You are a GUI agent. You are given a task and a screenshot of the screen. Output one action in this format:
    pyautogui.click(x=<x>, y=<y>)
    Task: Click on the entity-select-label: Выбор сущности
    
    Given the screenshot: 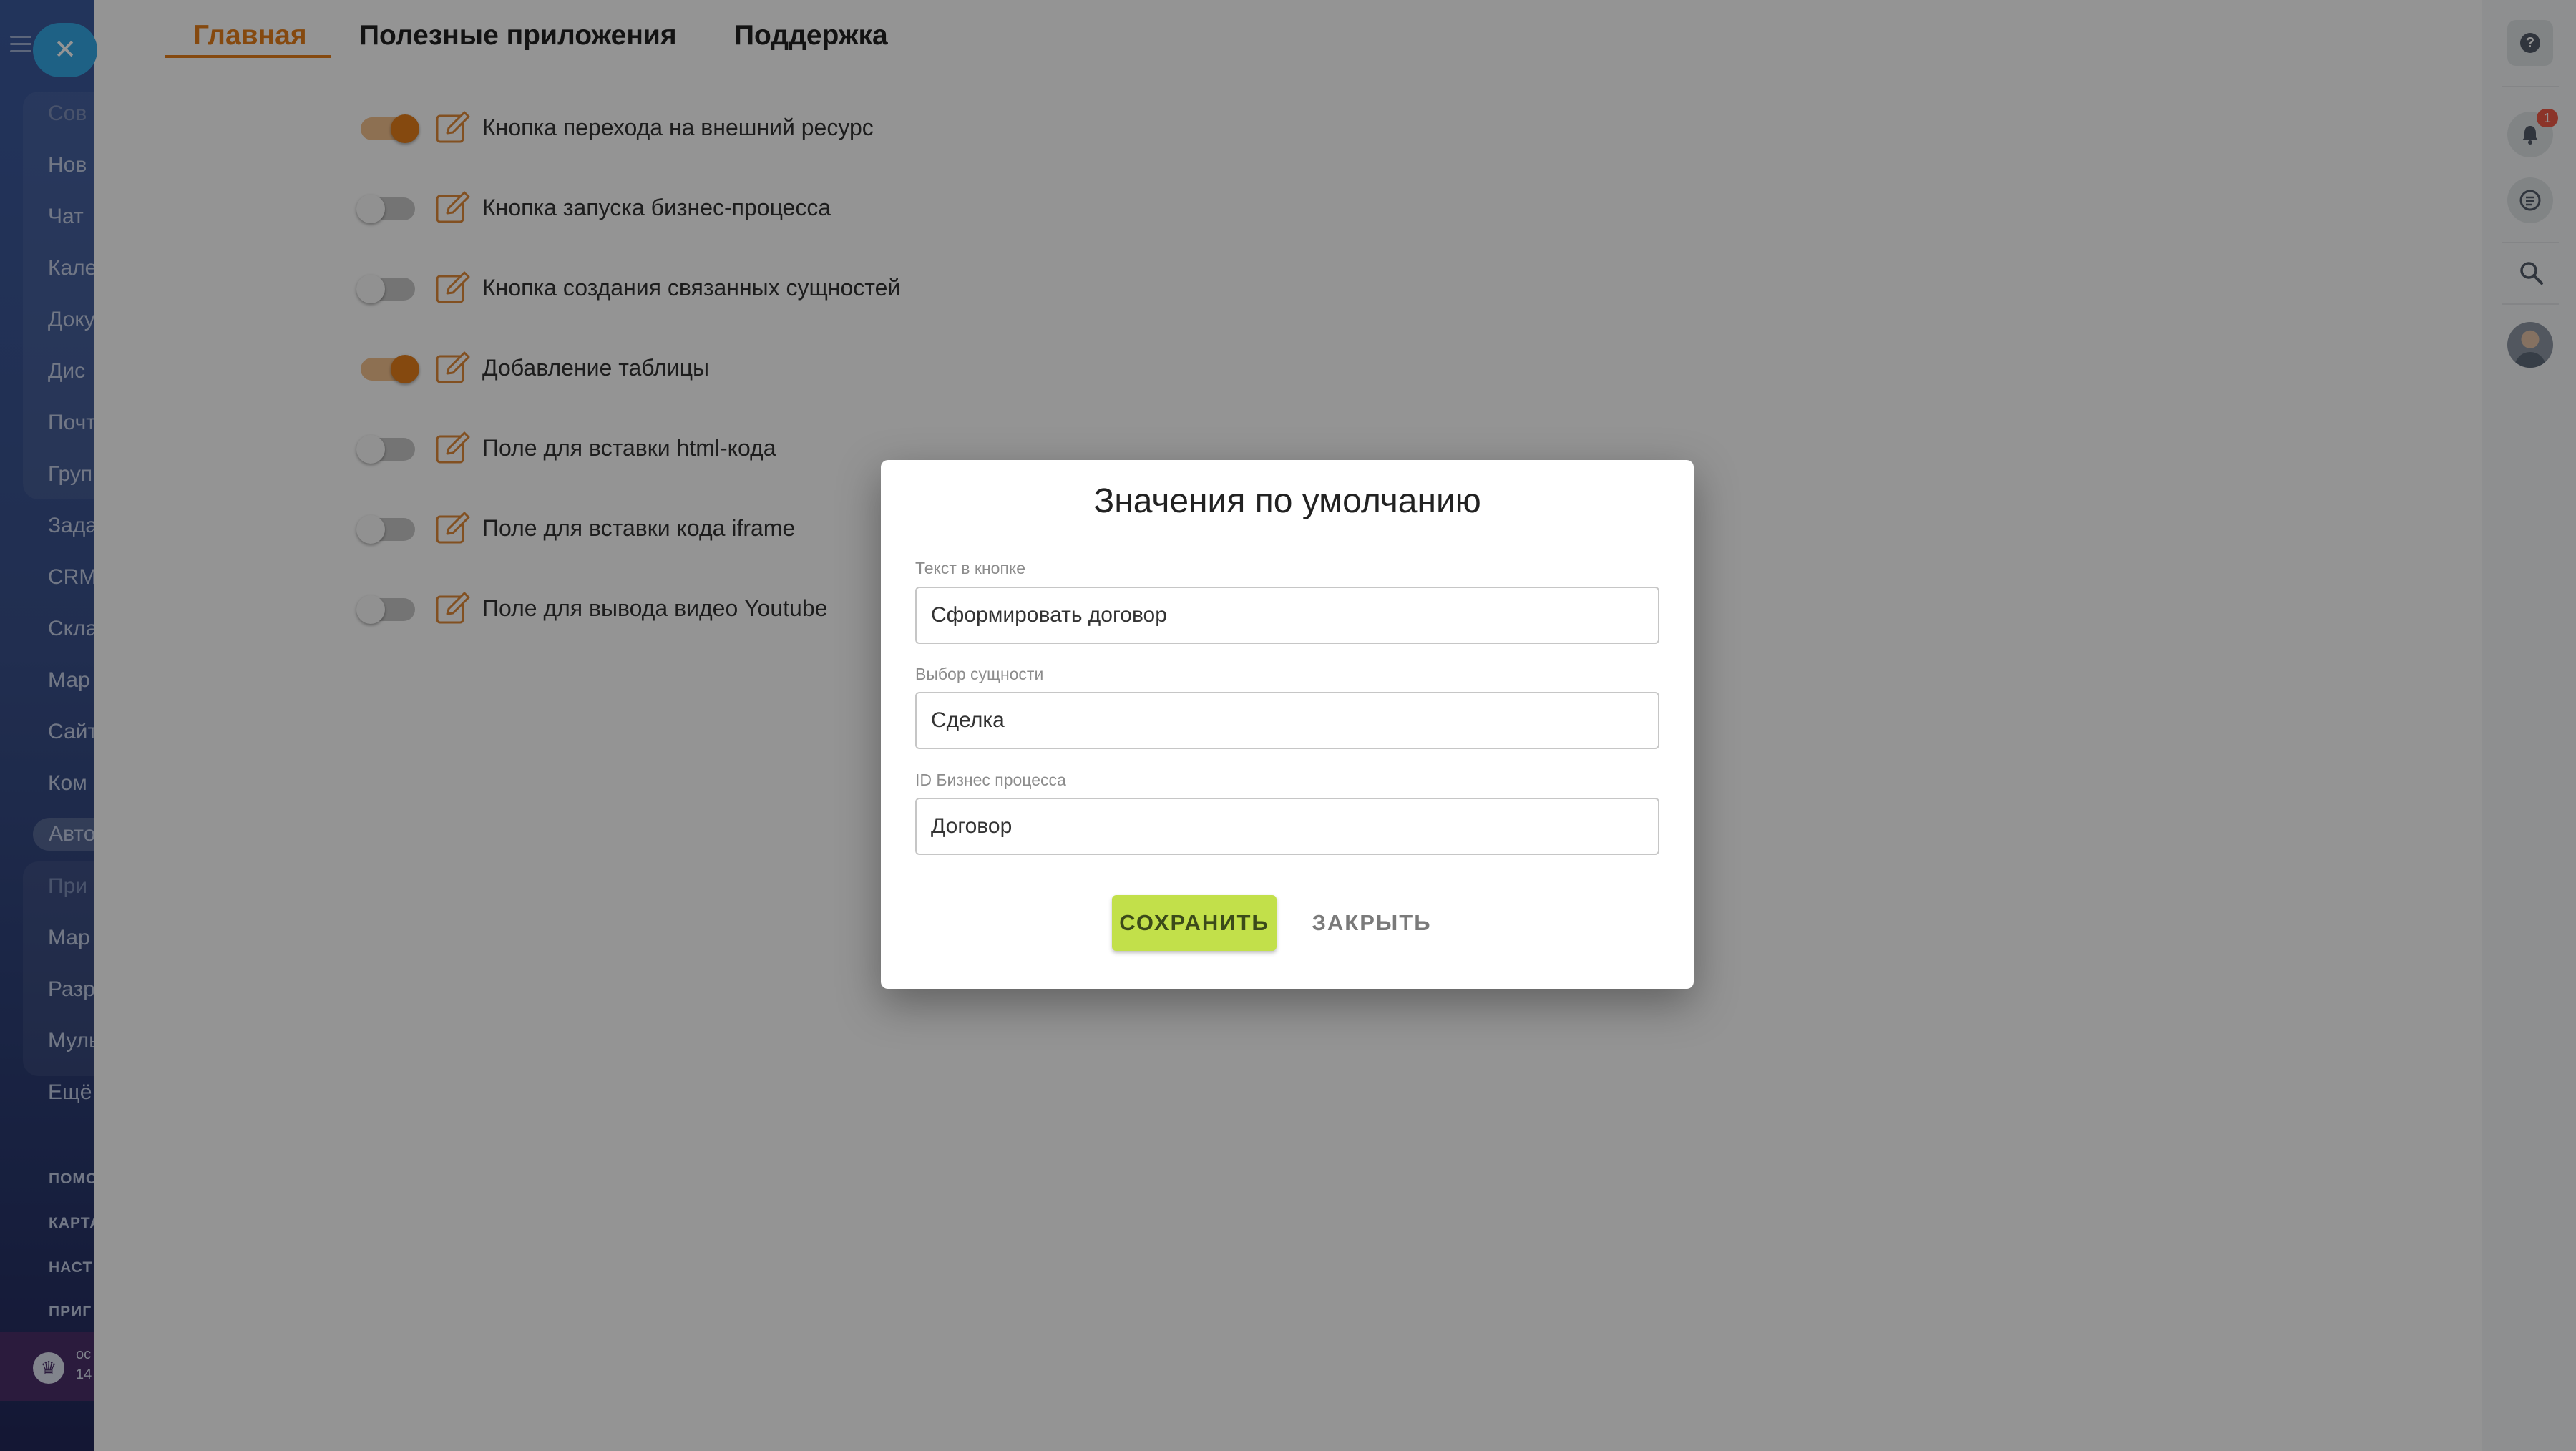 What is the action you would take?
    pyautogui.click(x=979, y=674)
    